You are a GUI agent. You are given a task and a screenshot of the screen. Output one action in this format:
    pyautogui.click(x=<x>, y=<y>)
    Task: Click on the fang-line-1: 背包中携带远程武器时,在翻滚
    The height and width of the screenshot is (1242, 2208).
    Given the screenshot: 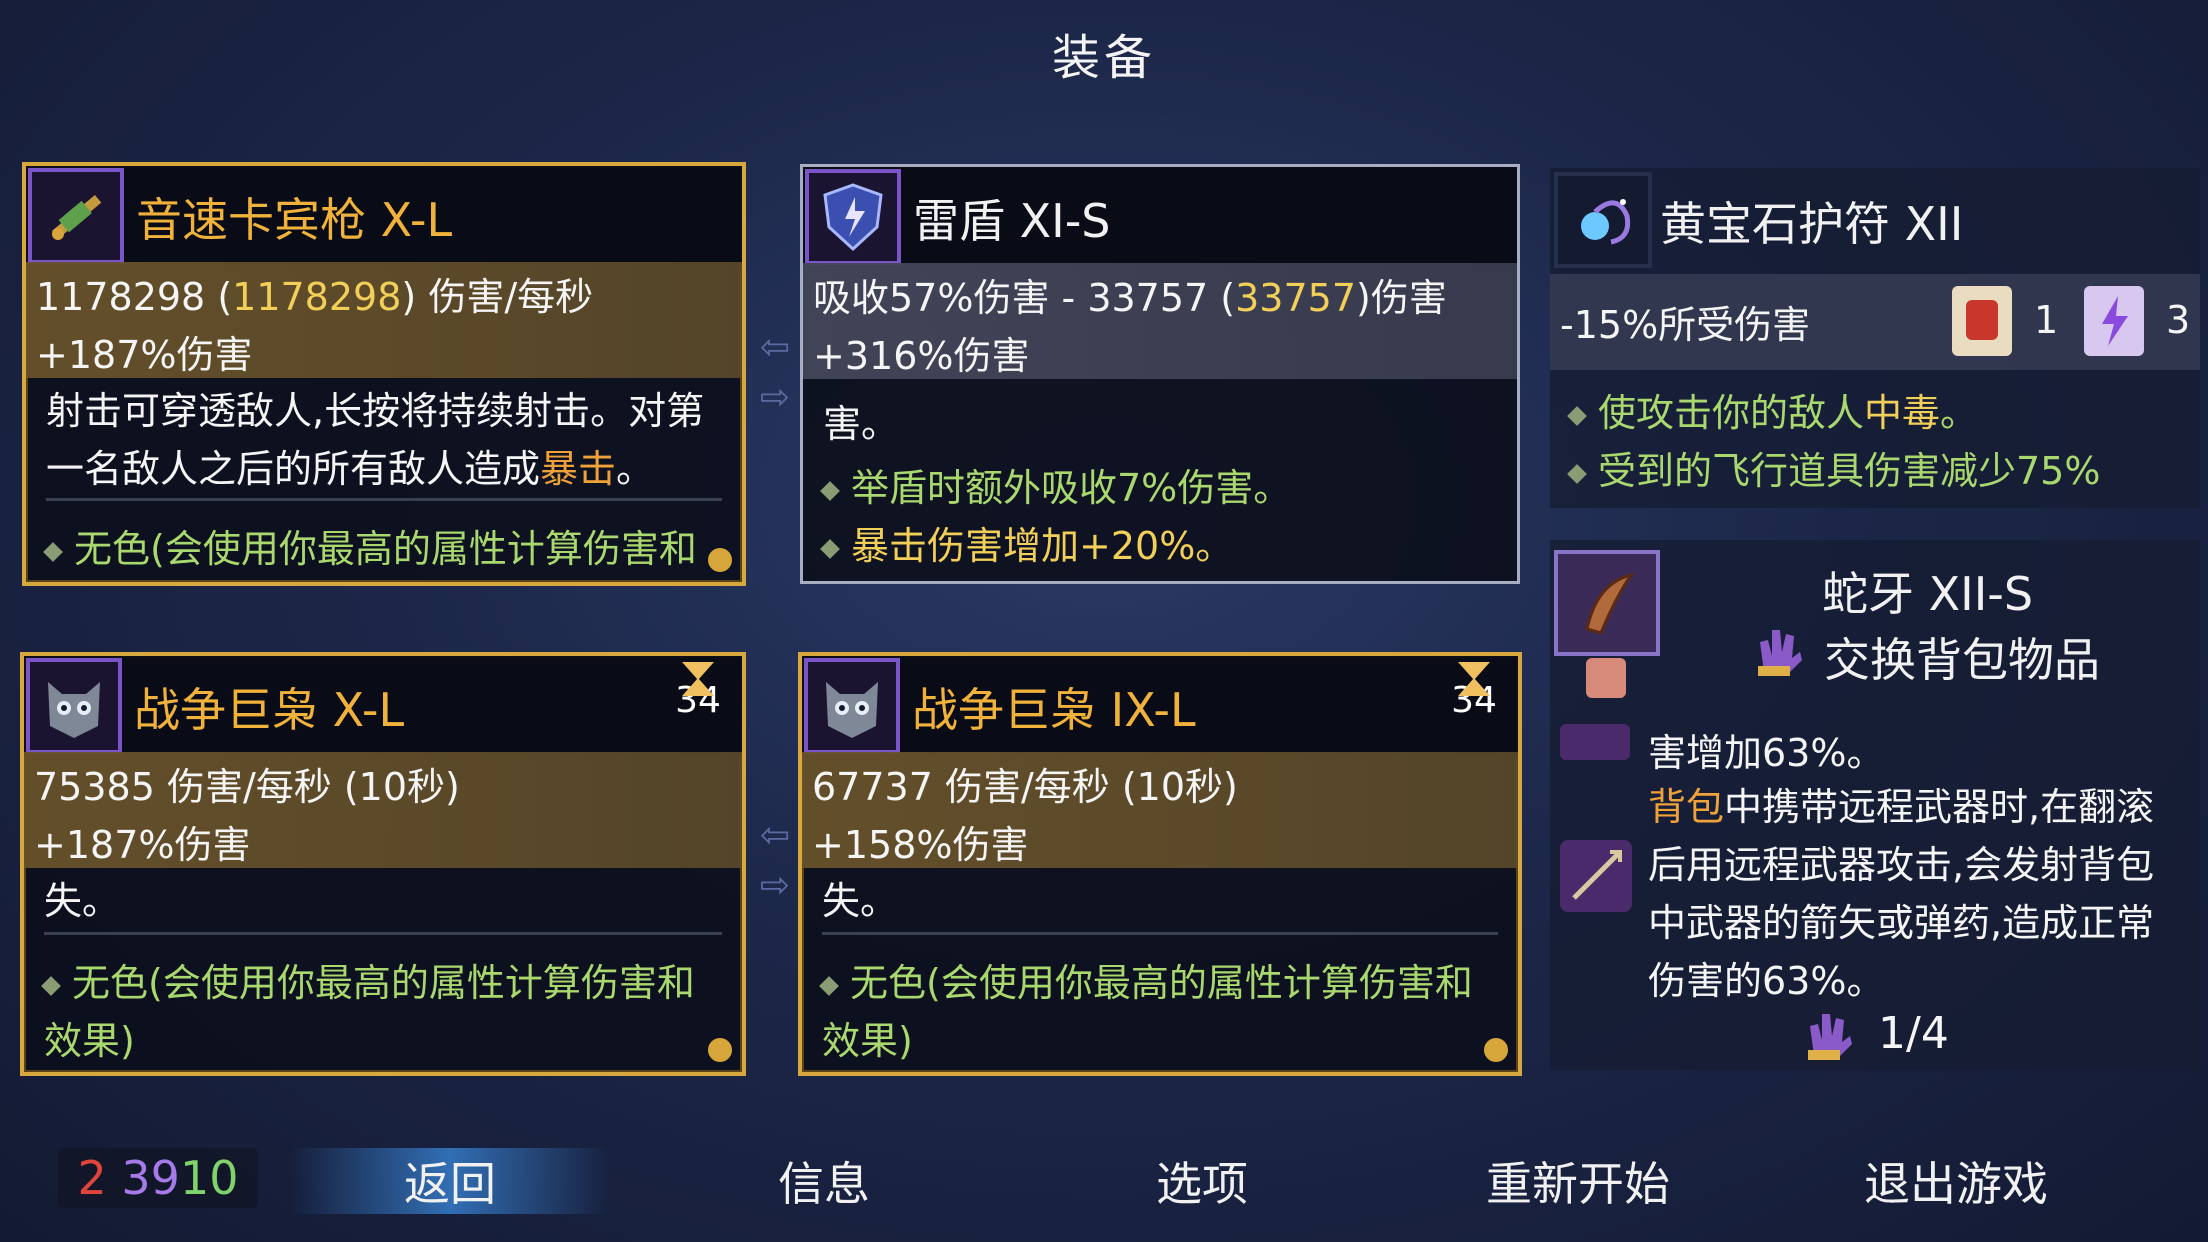 What is the action you would take?
    pyautogui.click(x=1901, y=807)
    